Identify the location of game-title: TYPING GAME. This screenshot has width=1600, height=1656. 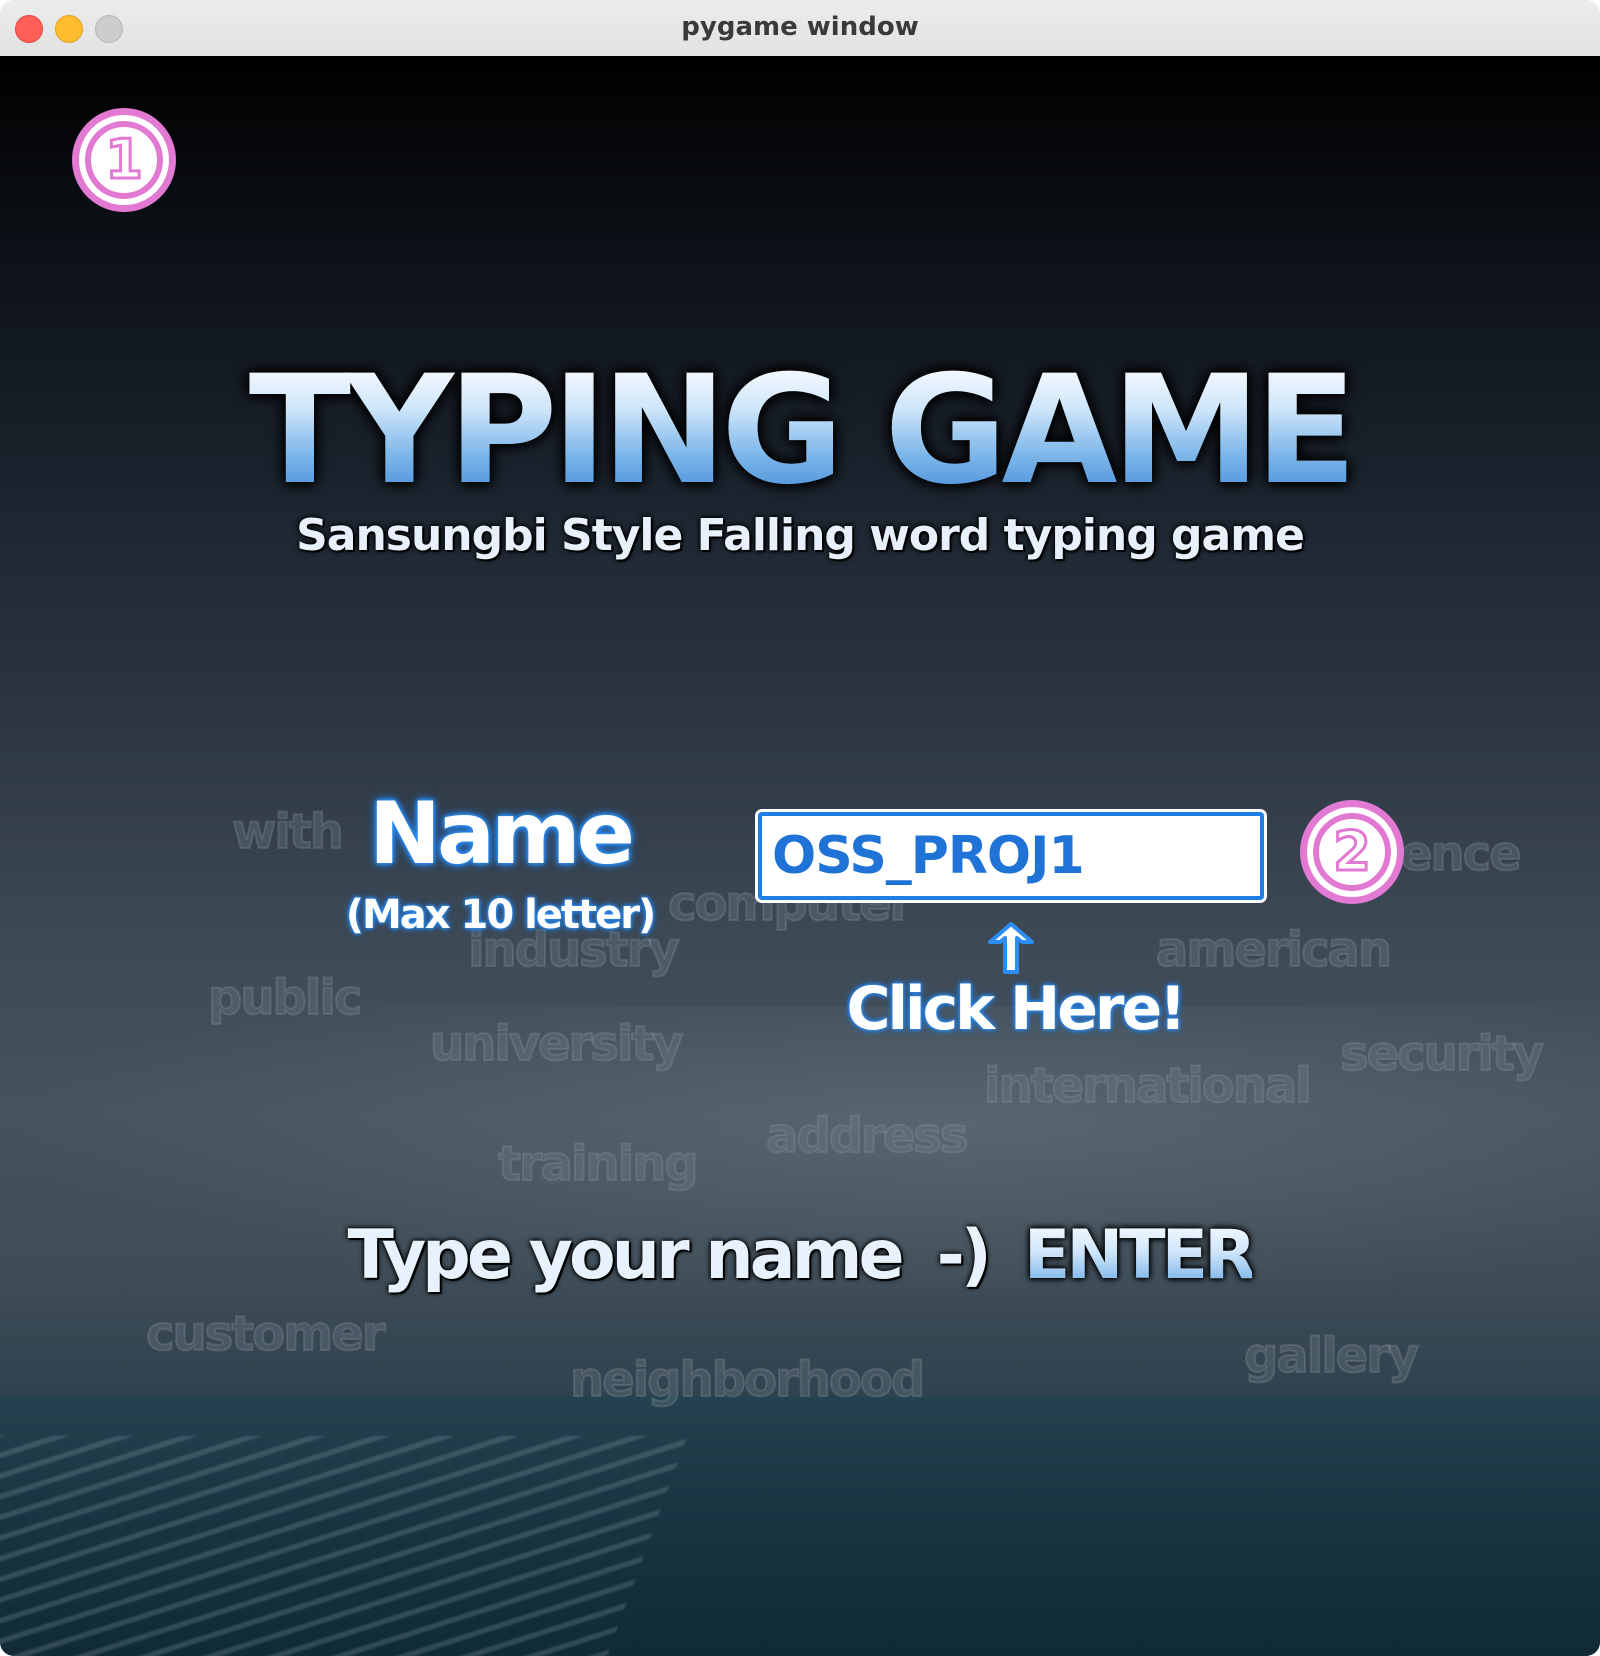
(800, 431).